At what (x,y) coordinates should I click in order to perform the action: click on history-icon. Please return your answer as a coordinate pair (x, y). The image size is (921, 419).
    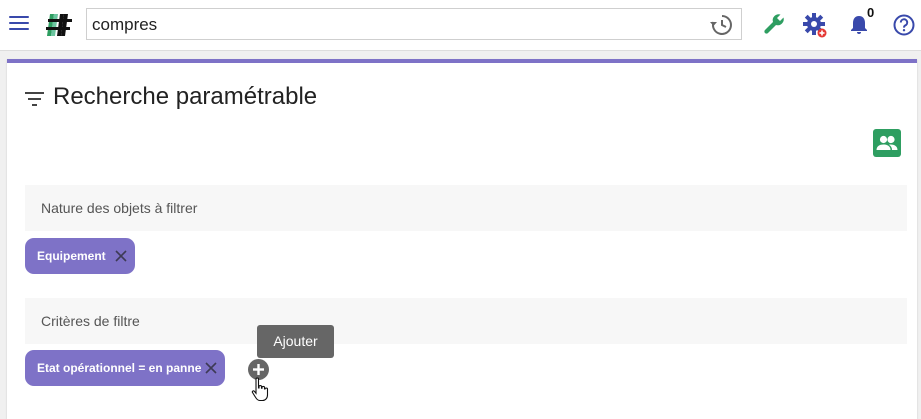
    Looking at the image, I should click on (722, 25).